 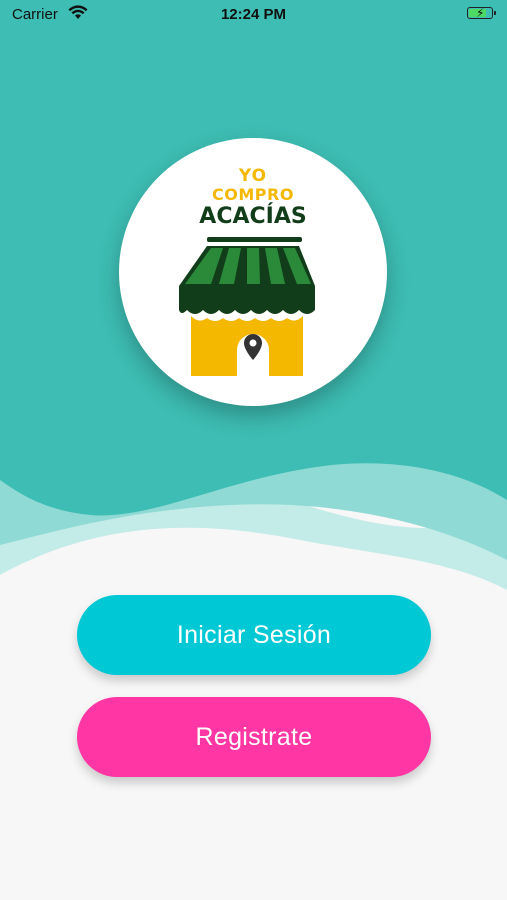 What do you see at coordinates (481, 13) in the screenshot?
I see `battery-charging-icon: ⚡` at bounding box center [481, 13].